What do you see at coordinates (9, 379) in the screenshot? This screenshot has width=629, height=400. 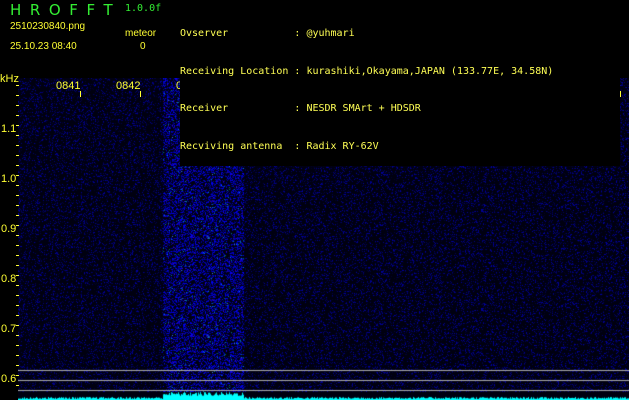 I see `y-tick-label: 0.6` at bounding box center [9, 379].